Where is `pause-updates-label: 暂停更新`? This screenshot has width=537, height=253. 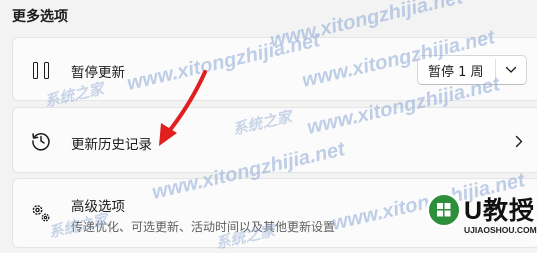 pause-updates-label: 暂停更新 is located at coordinates (98, 73).